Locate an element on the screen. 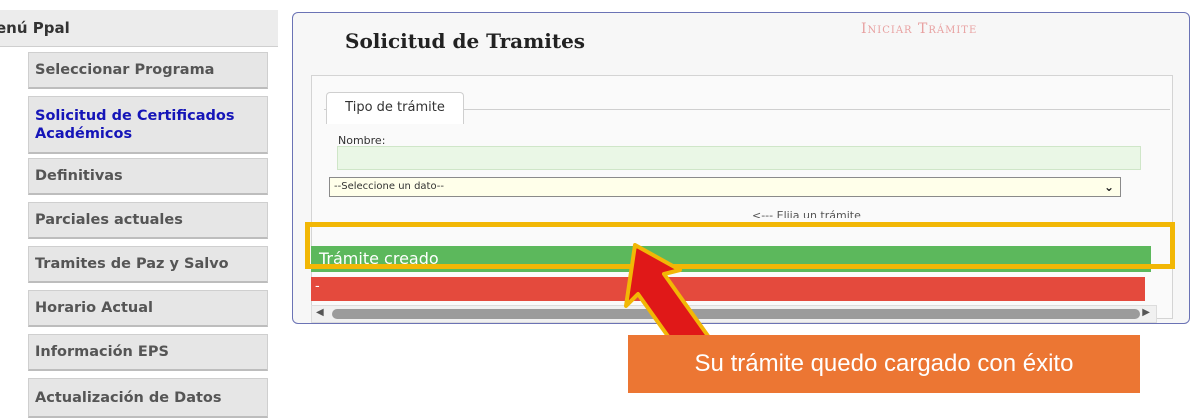  select-hint: <--- Elija un trámite is located at coordinates (806, 213).